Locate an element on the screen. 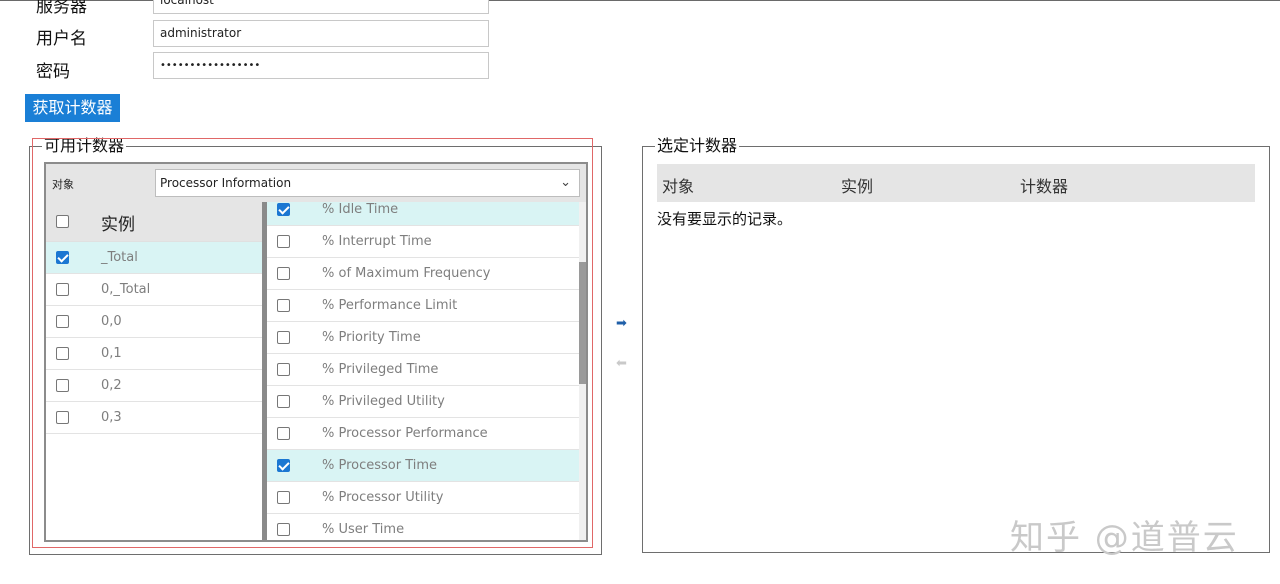  instance-row-label: 0,1 is located at coordinates (111, 353).